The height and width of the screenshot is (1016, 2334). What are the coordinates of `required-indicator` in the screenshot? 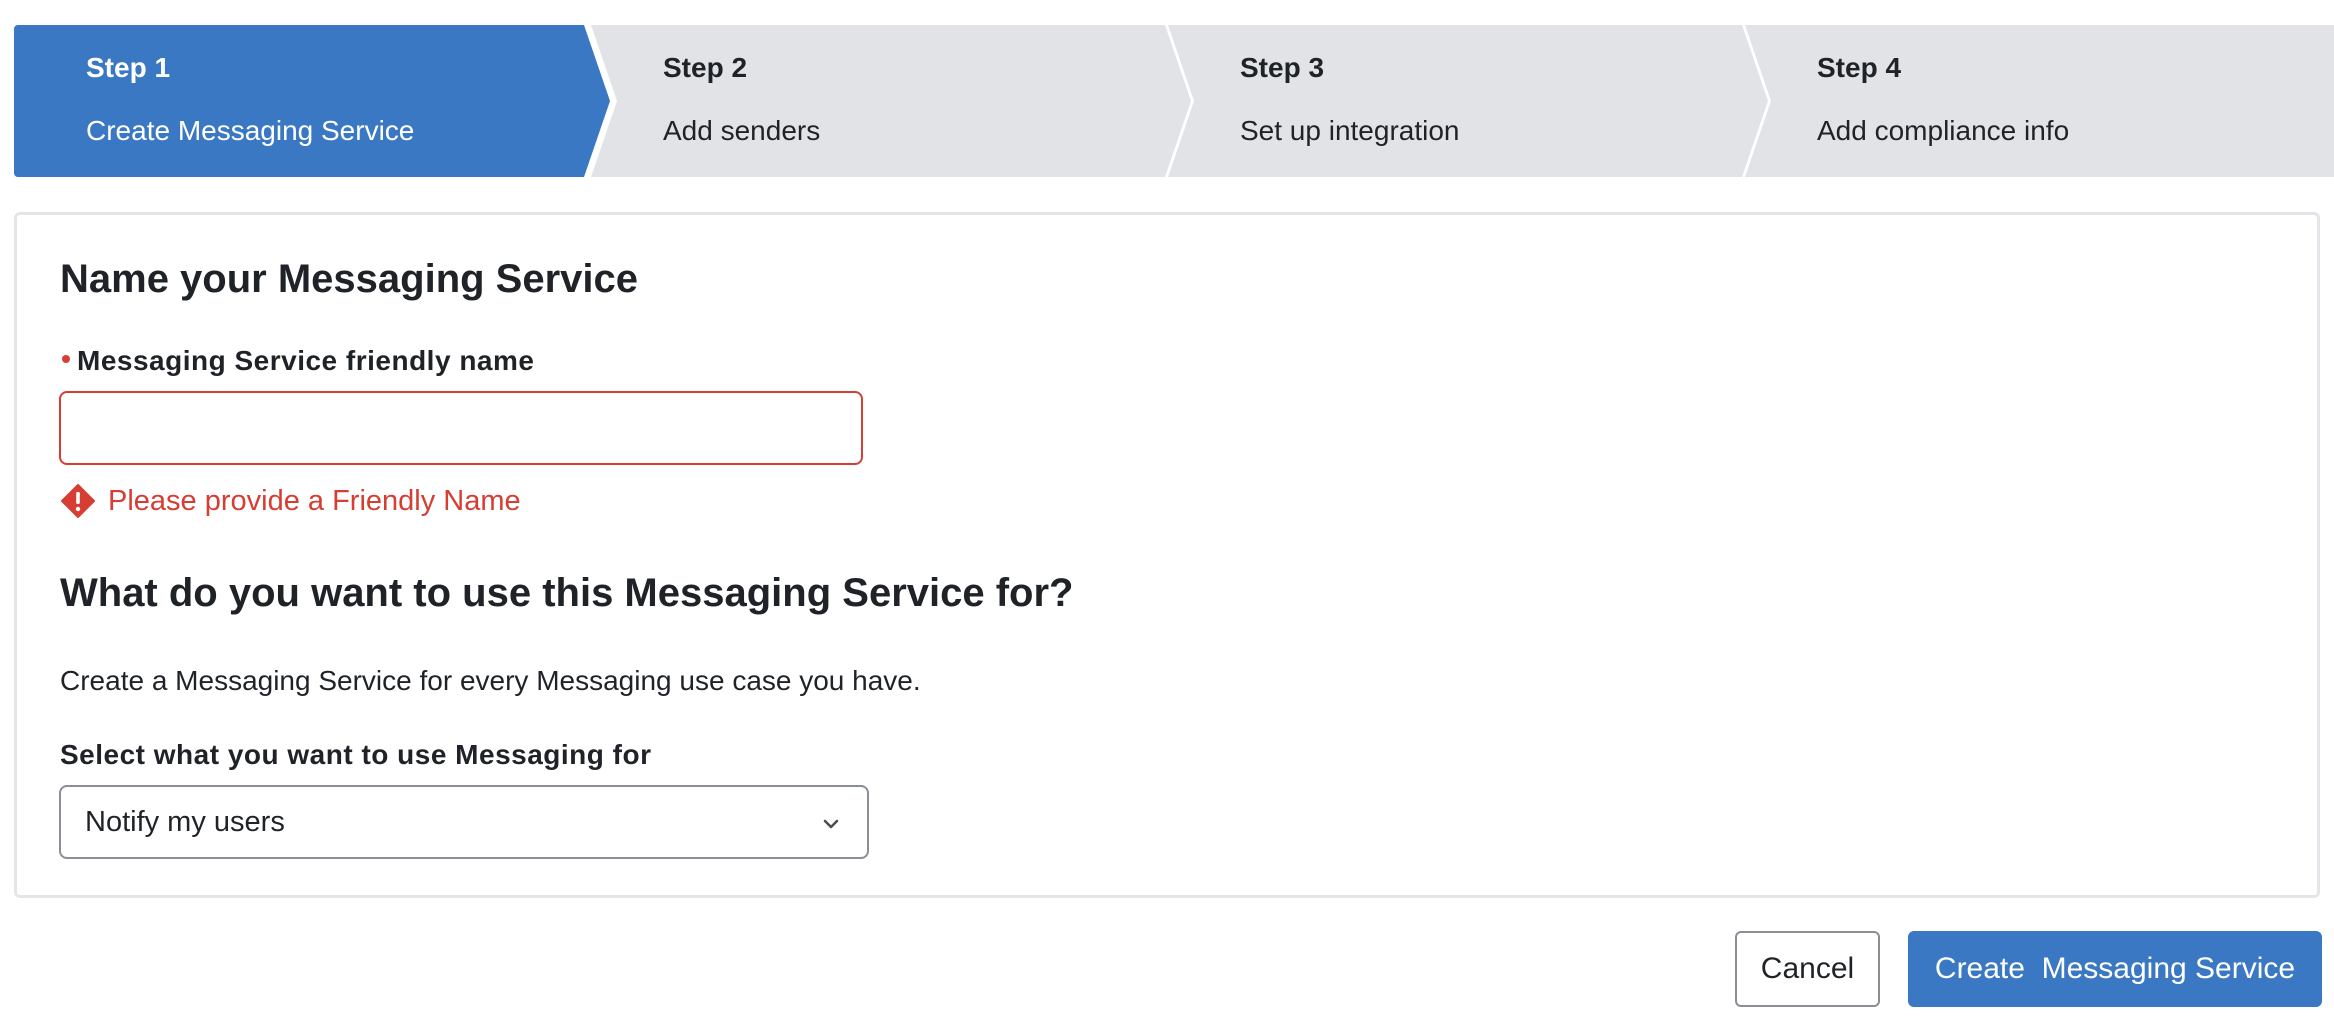 It's located at (66, 359).